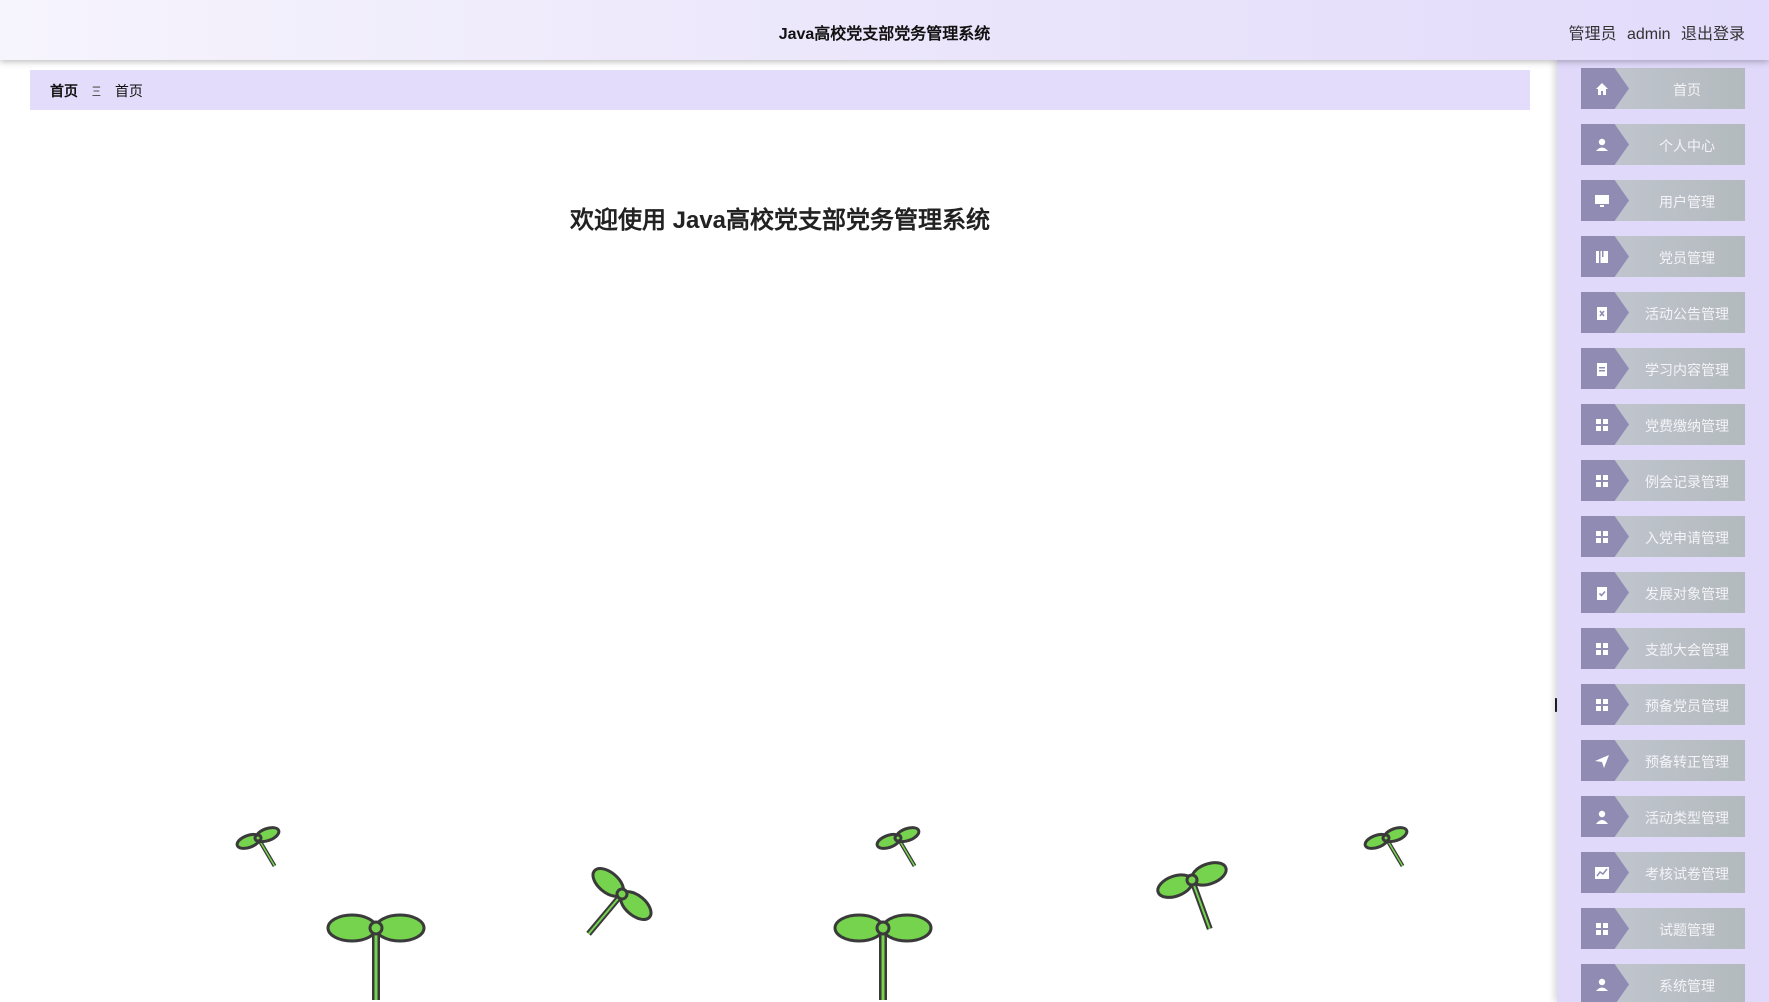  What do you see at coordinates (1687, 874) in the screenshot?
I see `sidebar-item-label: 考核试卷管理` at bounding box center [1687, 874].